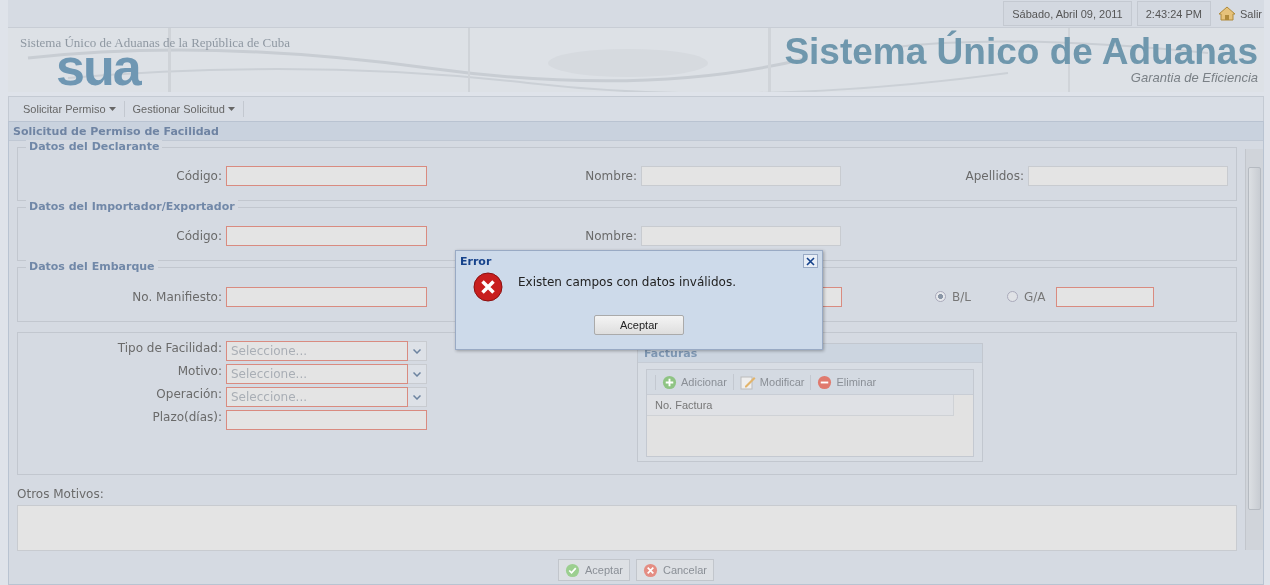 The height and width of the screenshot is (585, 1270). Describe the element at coordinates (846, 382) in the screenshot. I see `toolbar-button: Eliminar` at that location.